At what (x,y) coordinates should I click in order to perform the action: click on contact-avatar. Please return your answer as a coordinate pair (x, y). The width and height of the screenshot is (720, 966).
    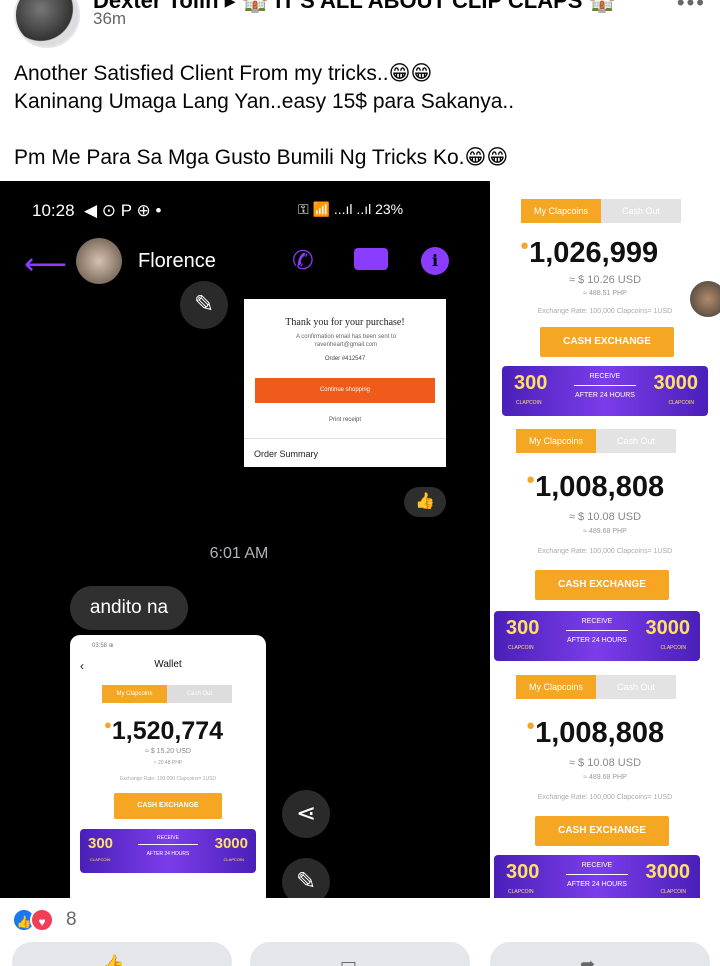
    Looking at the image, I should click on (99, 261).